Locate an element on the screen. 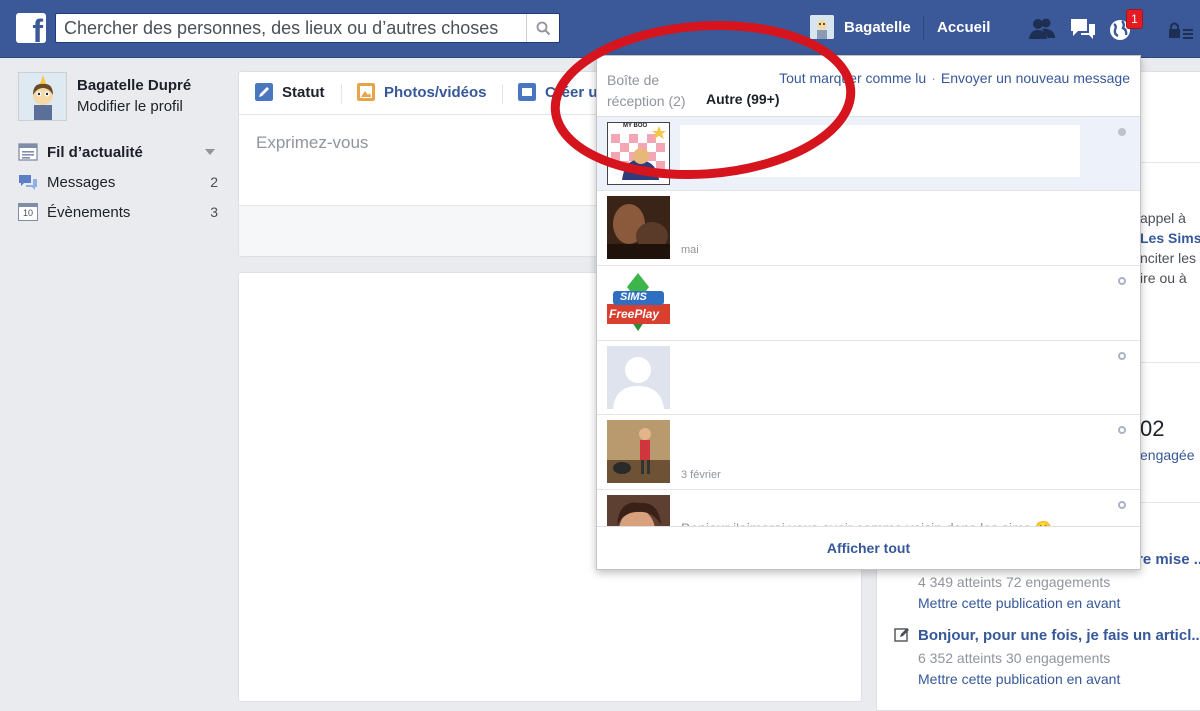 The width and height of the screenshot is (1200, 711). sims-character-thumbnail is located at coordinates (638, 451).